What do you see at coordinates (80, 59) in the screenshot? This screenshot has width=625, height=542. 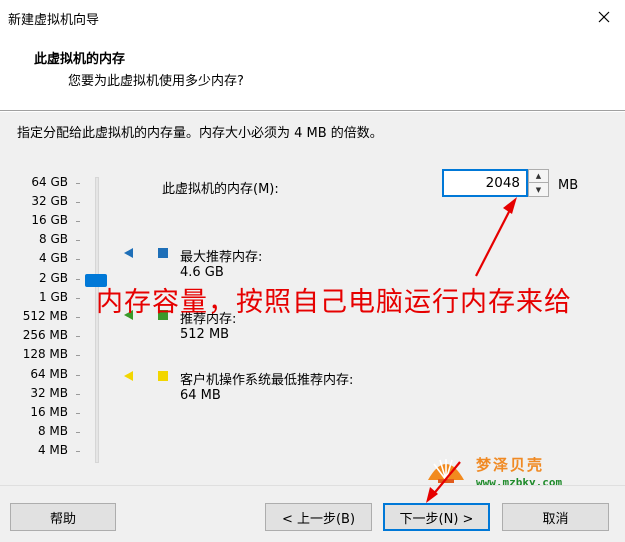 I see `page-title: 此虚拟机的内存` at bounding box center [80, 59].